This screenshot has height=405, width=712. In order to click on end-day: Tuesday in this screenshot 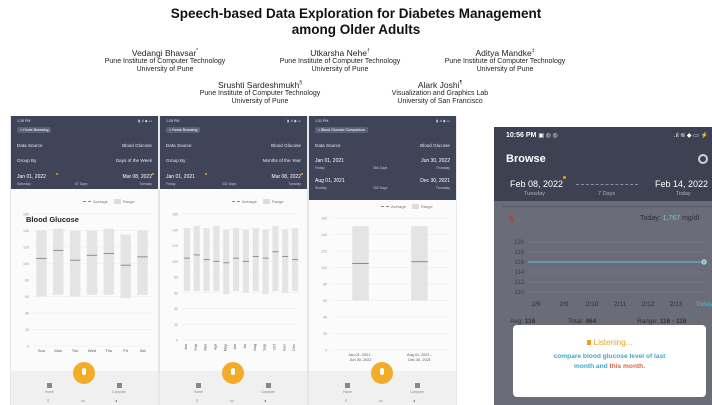, I will do `click(145, 184)`.